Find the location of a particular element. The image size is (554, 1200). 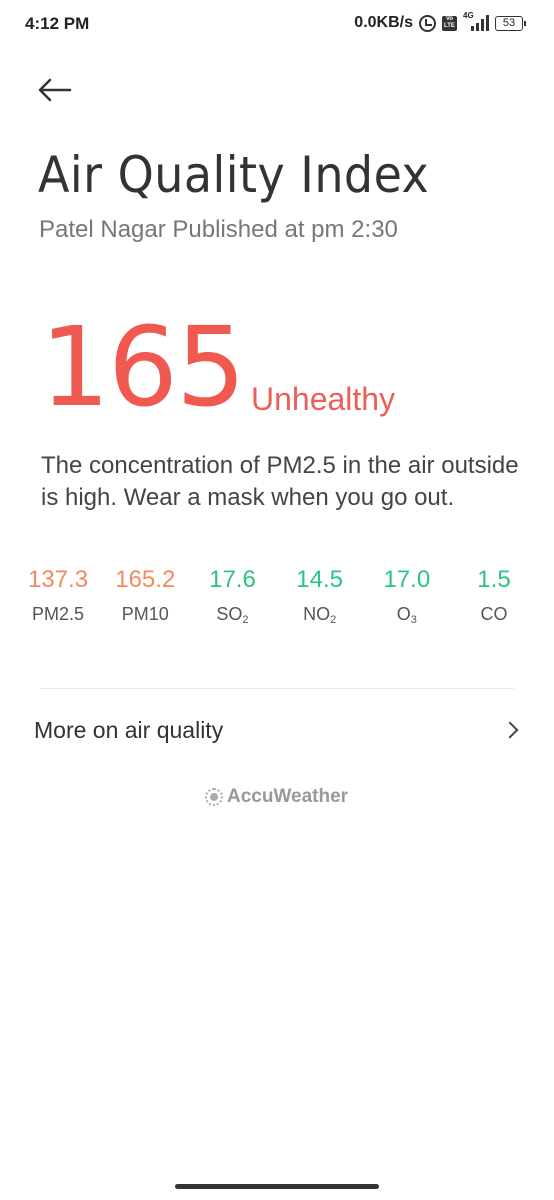

pollutant-subscript: 3 is located at coordinates (413, 620).